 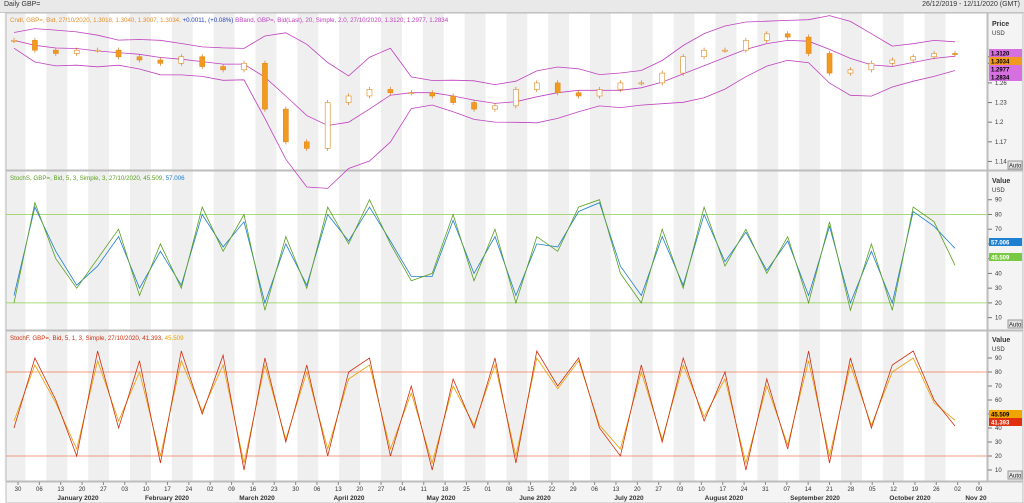 I want to click on stoch-fast-y-tick-label: 60, so click(x=998, y=401).